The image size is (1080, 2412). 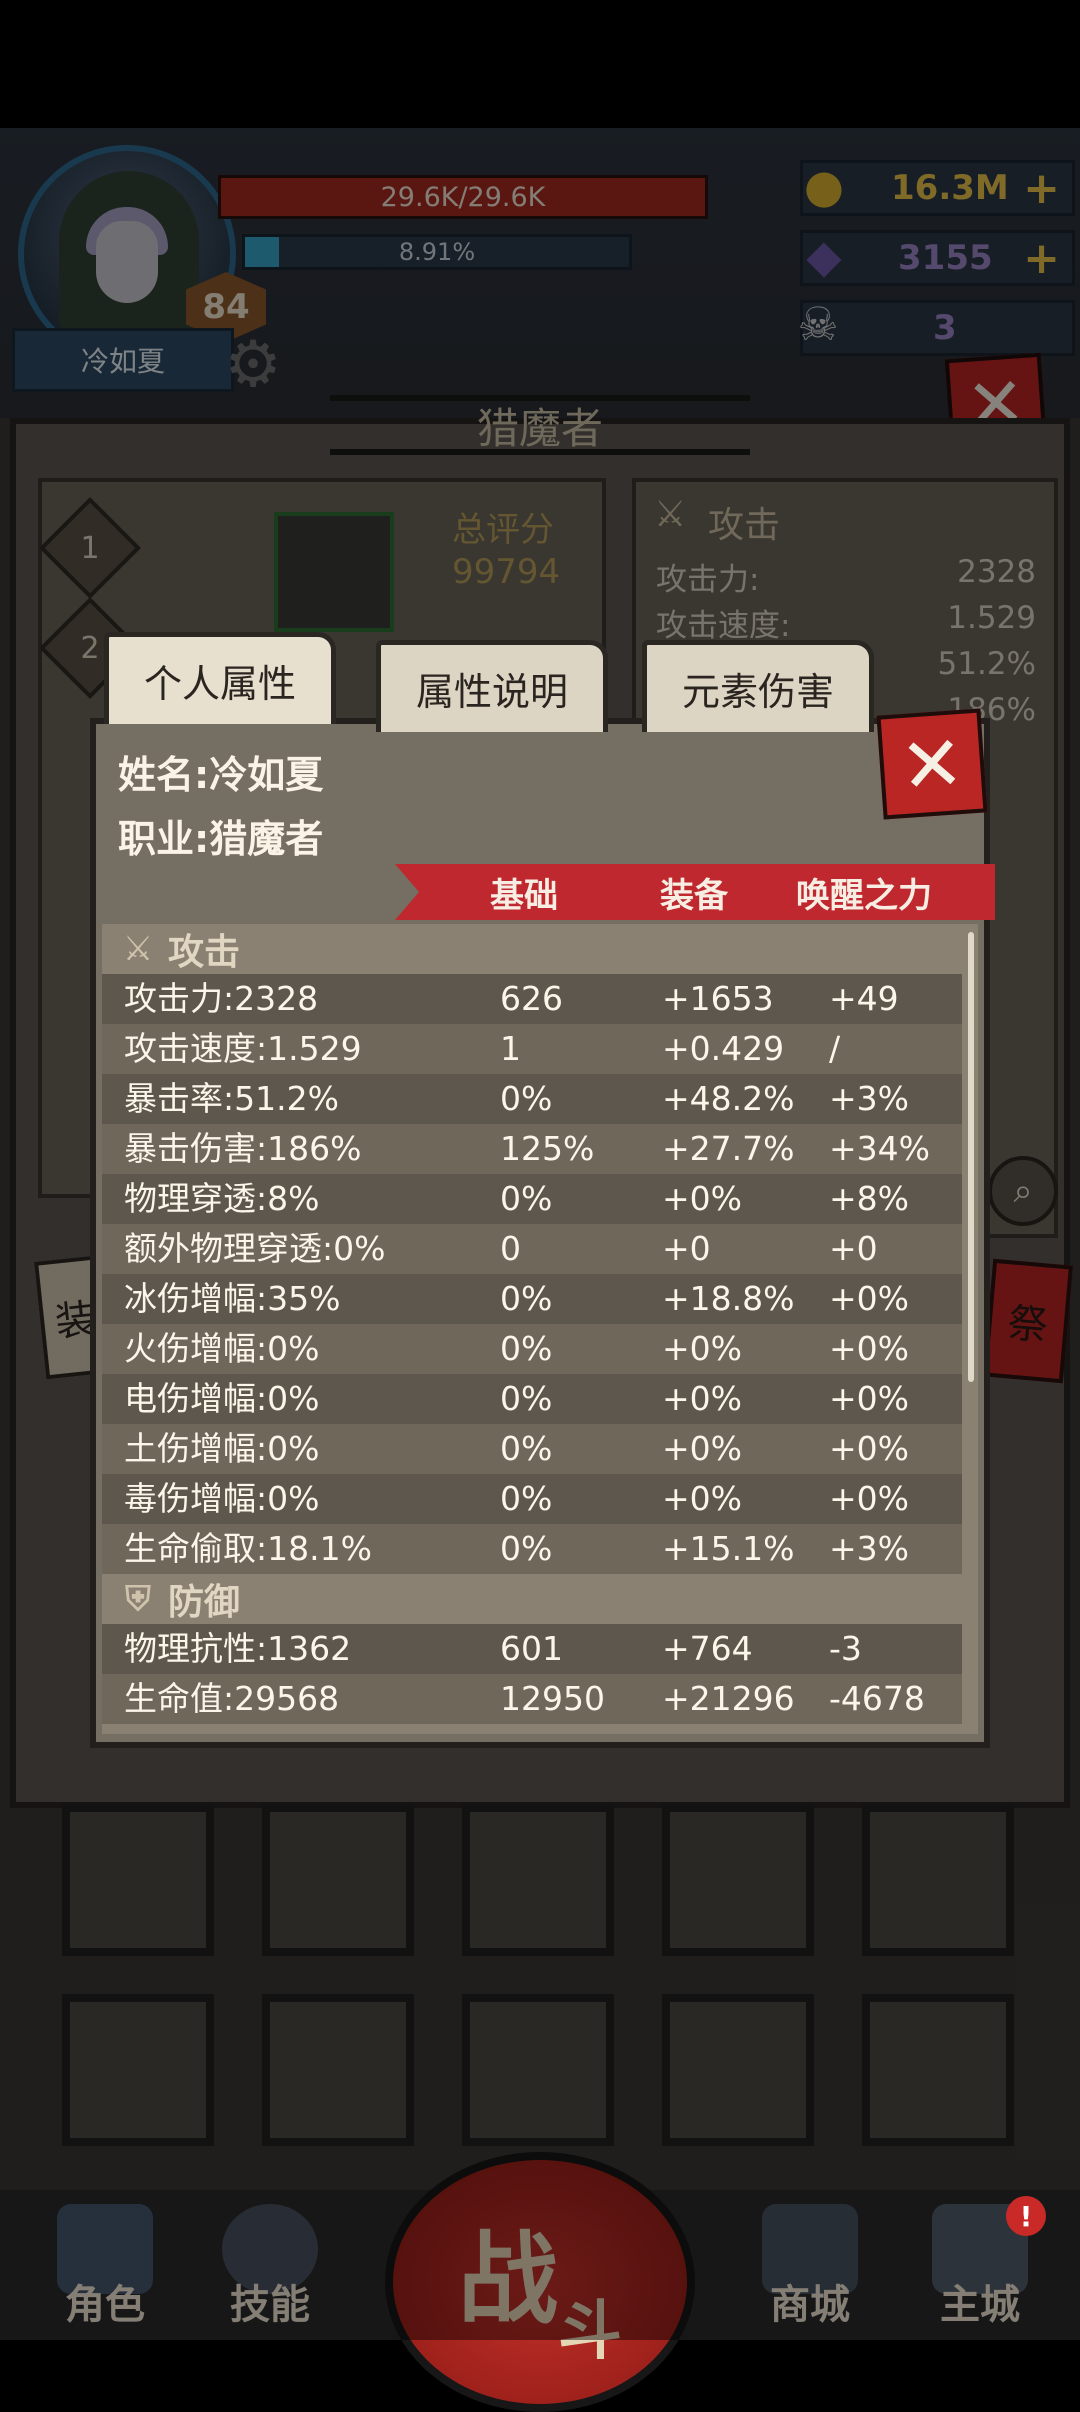 What do you see at coordinates (1041, 188) in the screenshot?
I see `add-gold-button: +` at bounding box center [1041, 188].